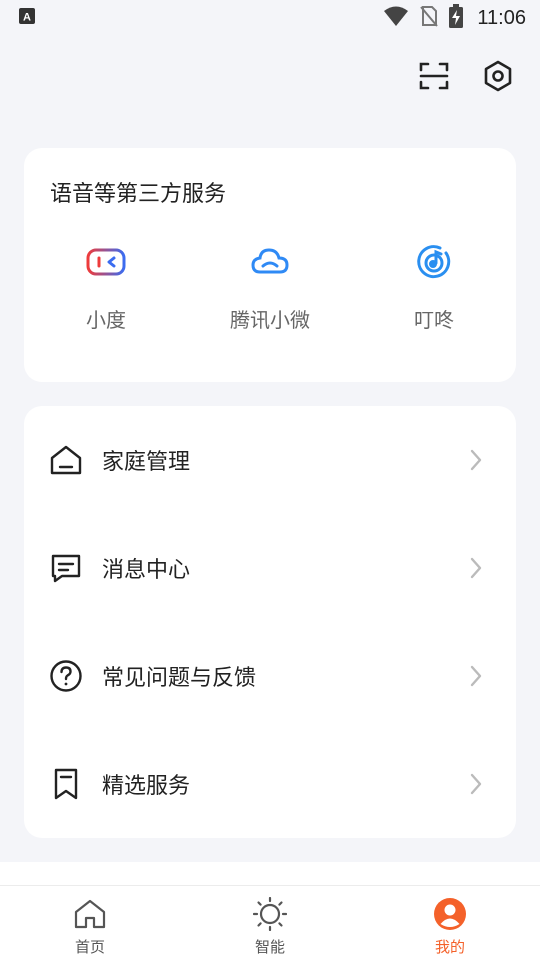 The width and height of the screenshot is (540, 960). I want to click on voice-item-xiaodu: 小度, so click(106, 286).